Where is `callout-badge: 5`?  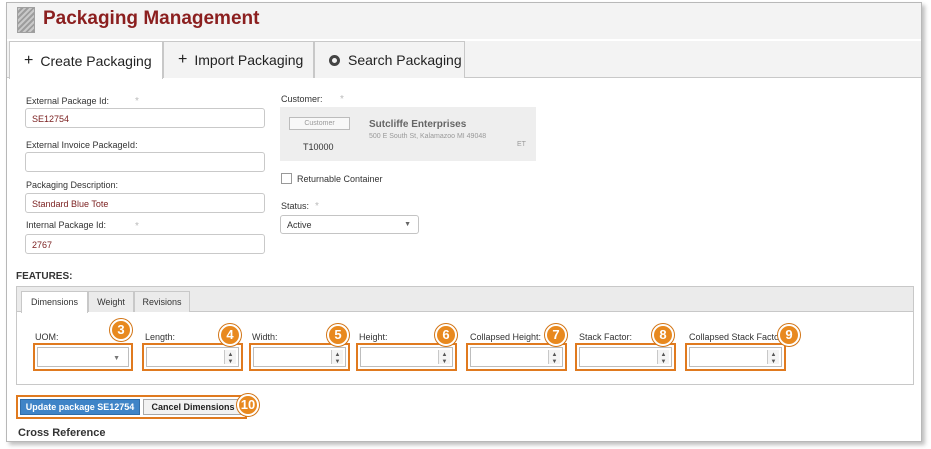
callout-badge: 5 is located at coordinates (338, 335).